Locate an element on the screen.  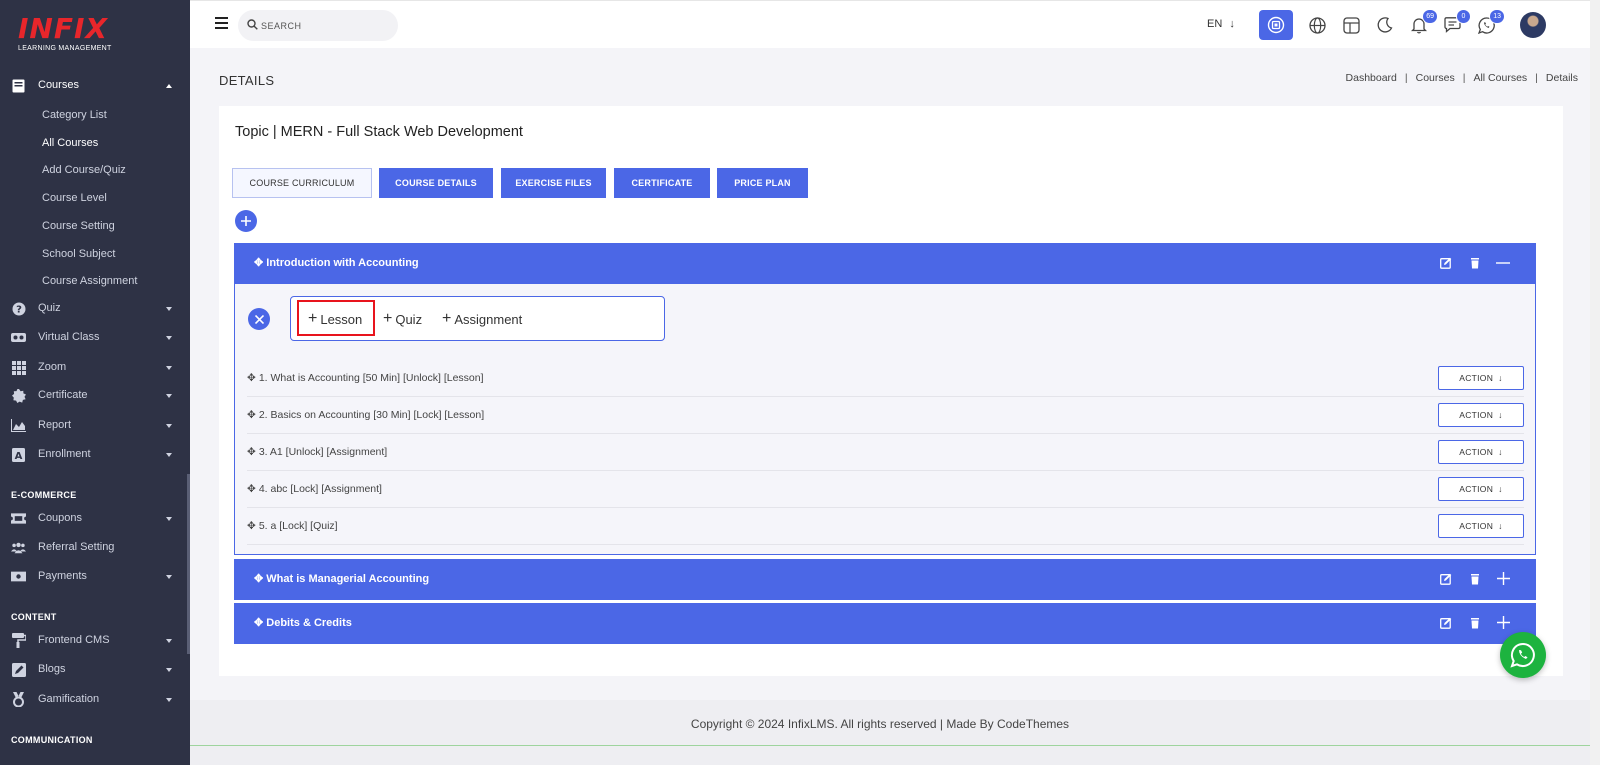
sidebar-subitem-category-list: Category List is located at coordinates (74, 115).